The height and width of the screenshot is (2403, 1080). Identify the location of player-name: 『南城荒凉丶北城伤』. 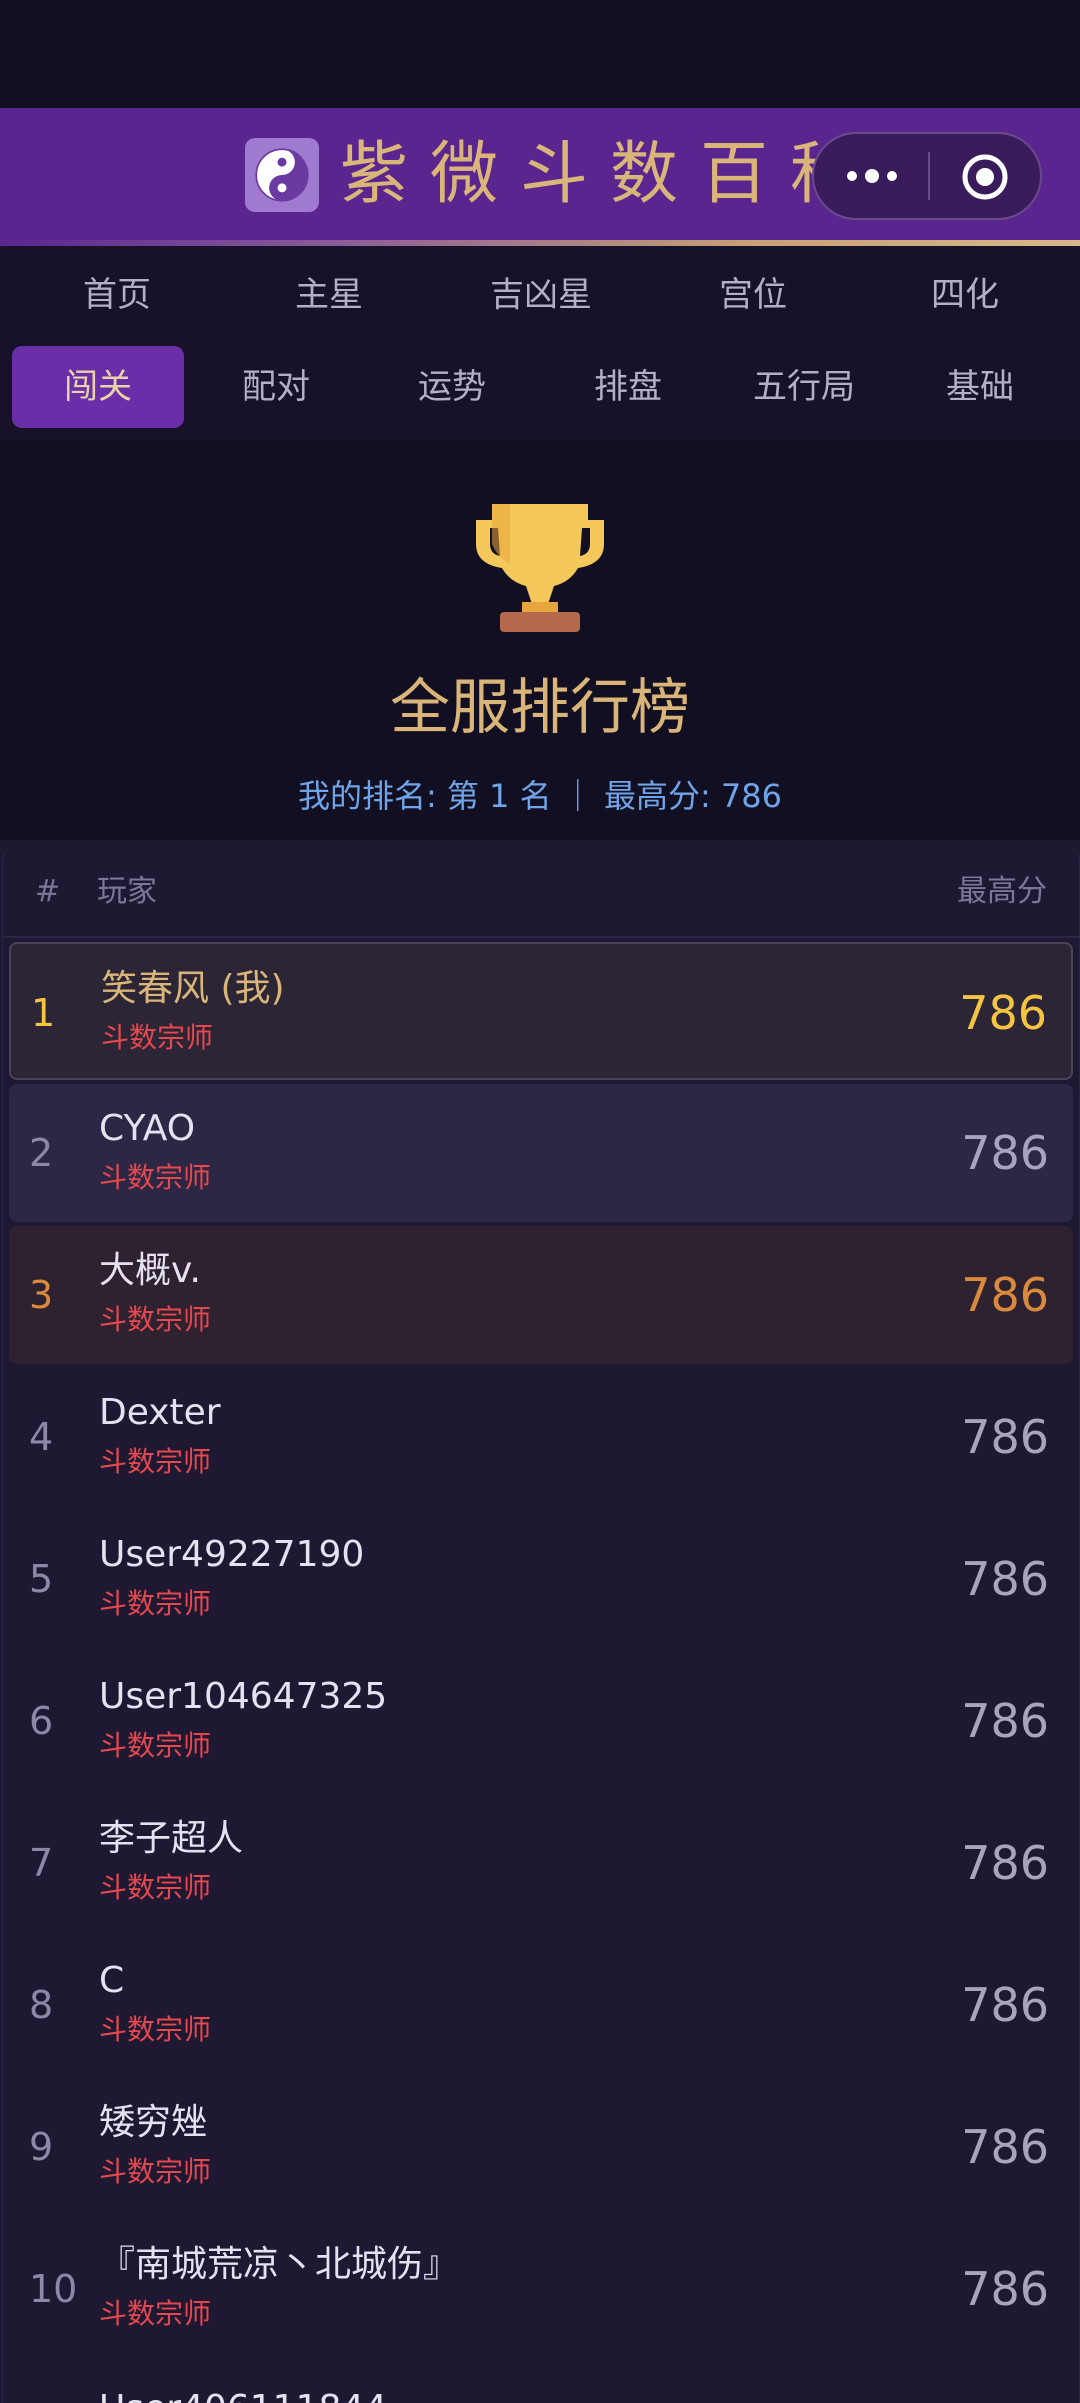
(279, 2264).